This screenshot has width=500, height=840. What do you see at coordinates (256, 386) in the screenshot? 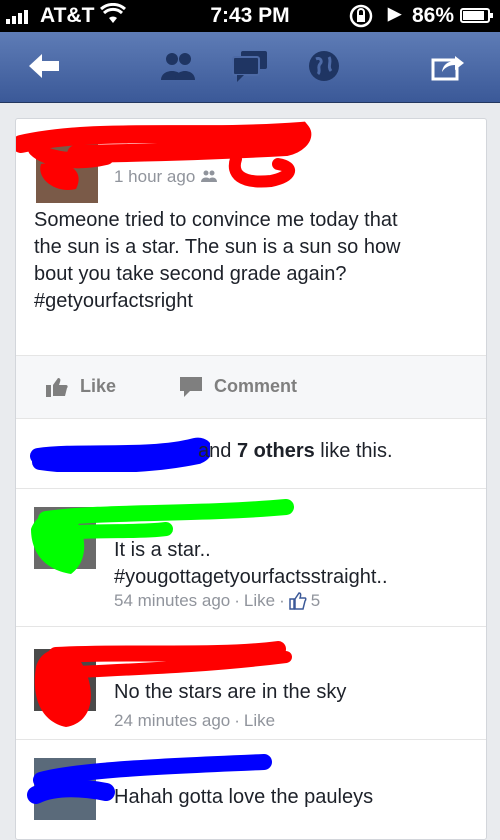
I see `comment-label: Comment` at bounding box center [256, 386].